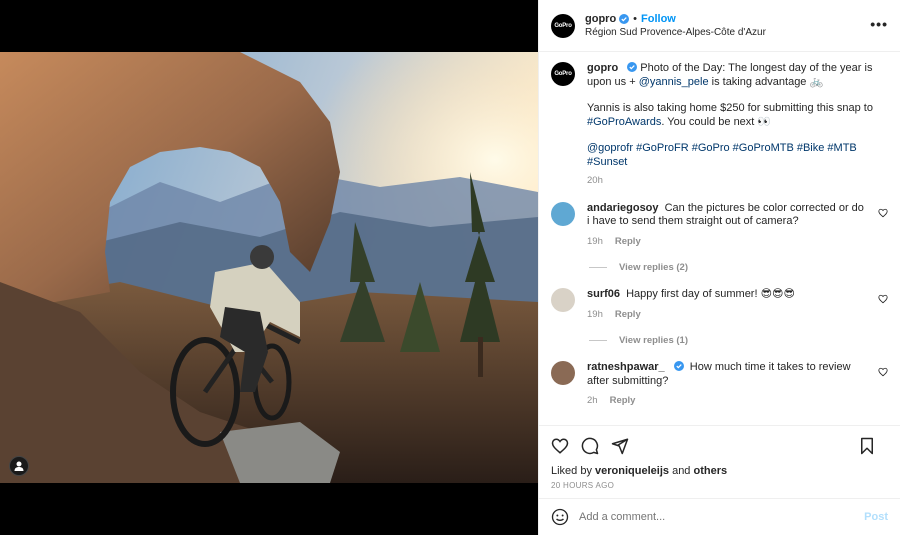 Image resolution: width=900 pixels, height=535 pixels. I want to click on likes-summary: Liked by veroniqueleijs and others, so click(639, 471).